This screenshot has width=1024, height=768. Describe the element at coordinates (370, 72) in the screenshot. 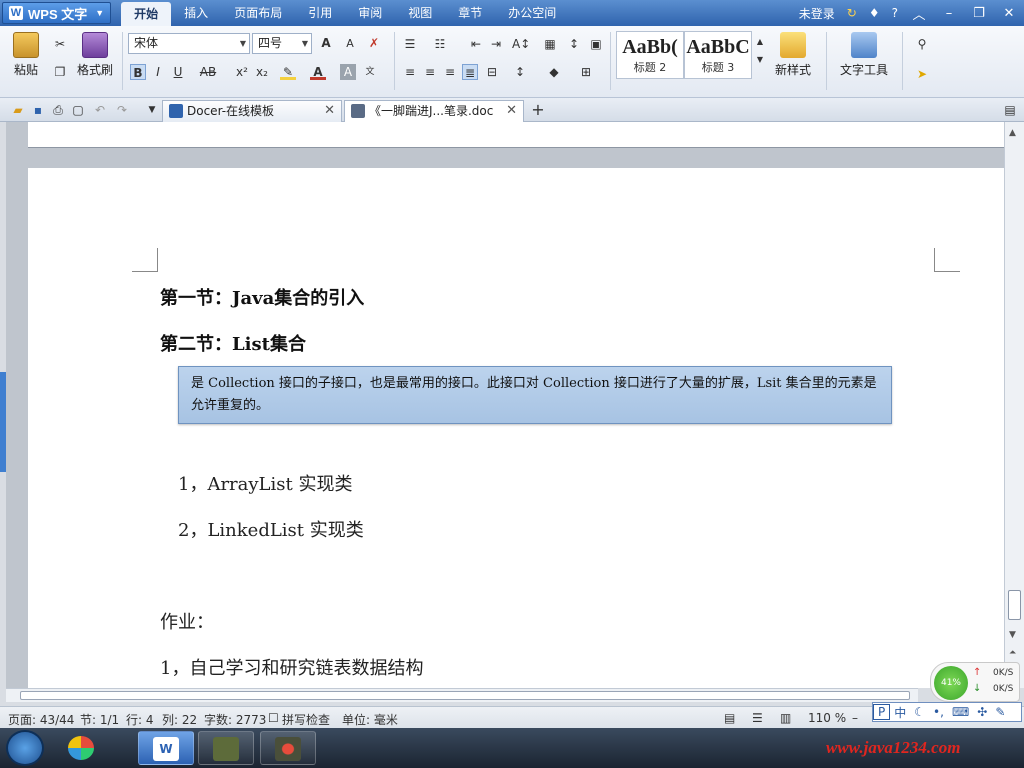

I see `phonetic-guide-icon: 文` at that location.